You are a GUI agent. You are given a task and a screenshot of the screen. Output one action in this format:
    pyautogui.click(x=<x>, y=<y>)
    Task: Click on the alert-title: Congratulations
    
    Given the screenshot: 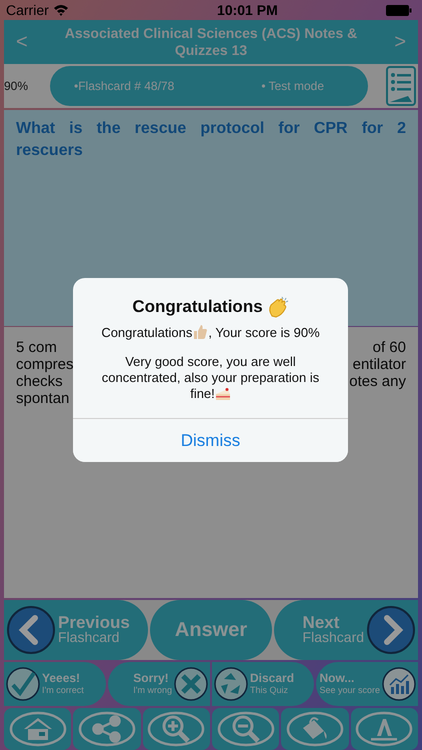 What is the action you would take?
    pyautogui.click(x=197, y=307)
    